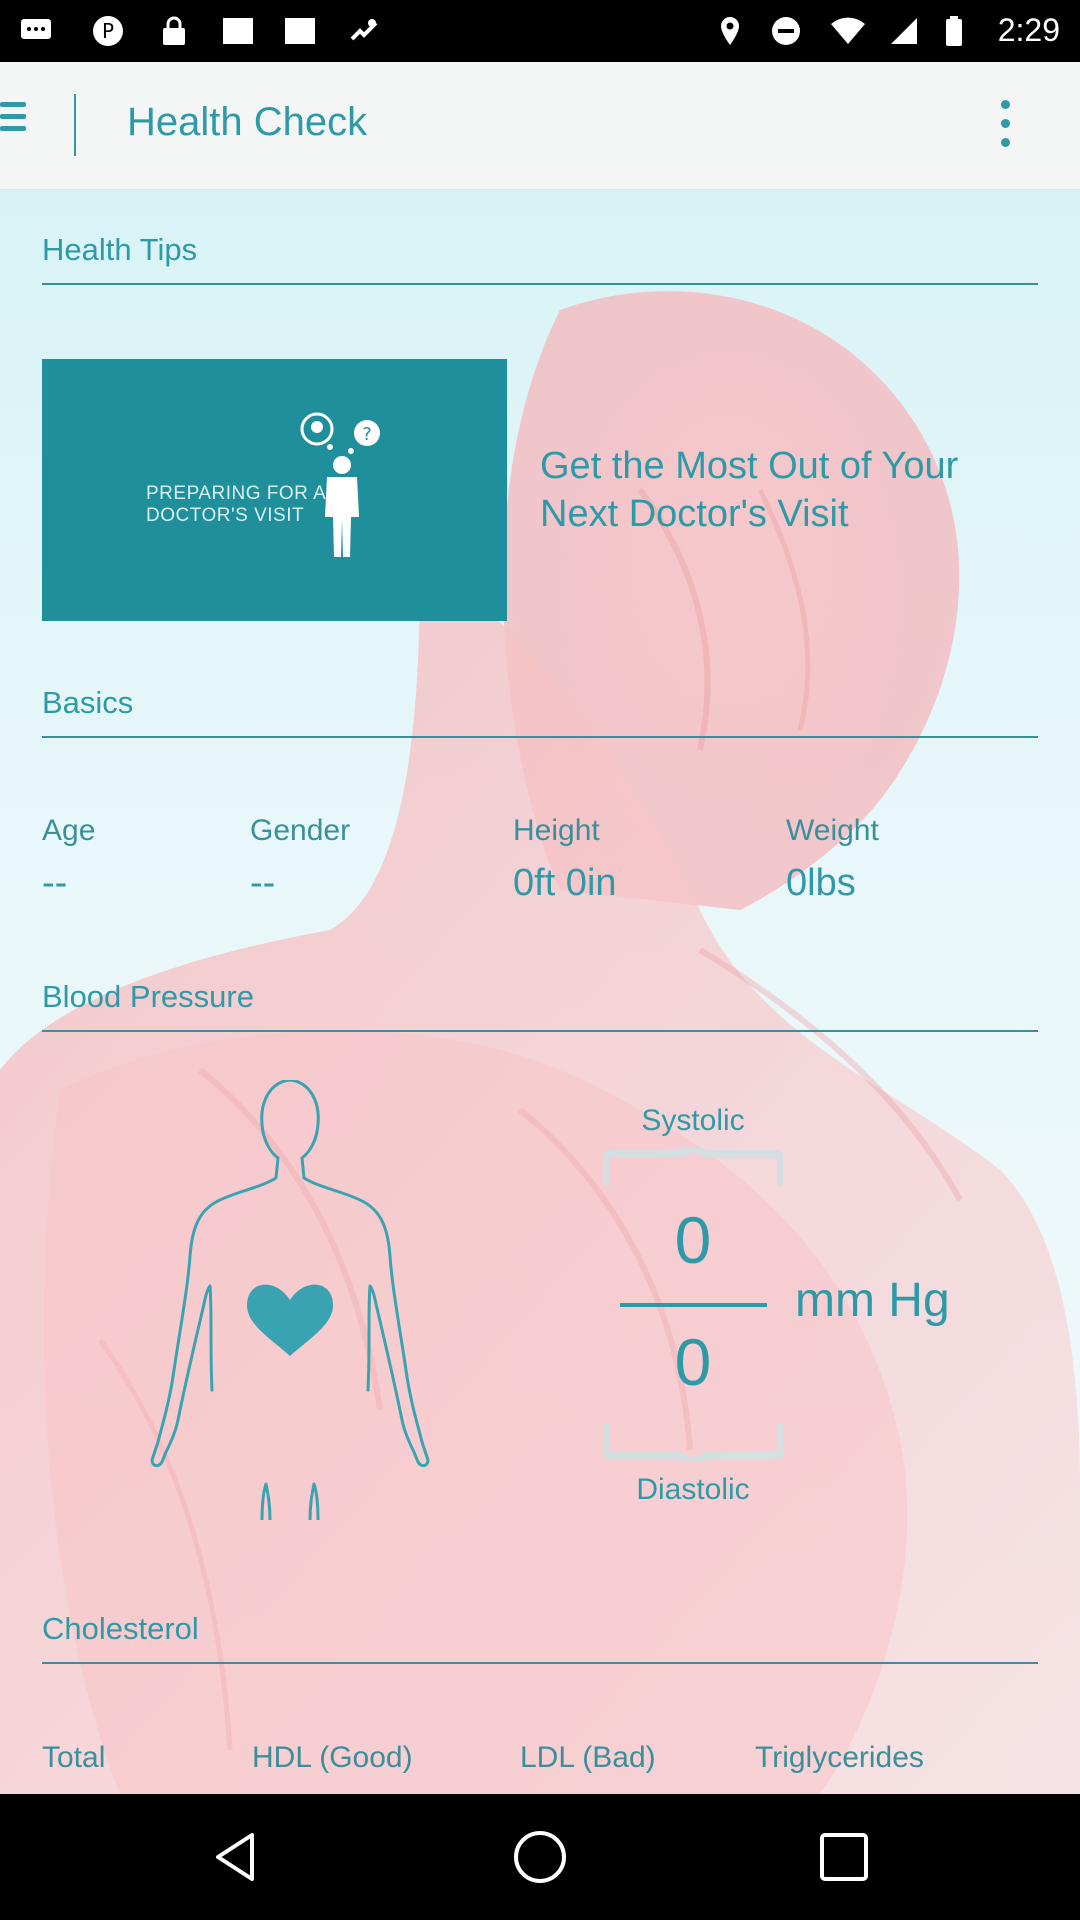  Describe the element at coordinates (364, 31) in the screenshot. I see `fake-gps-icon` at that location.